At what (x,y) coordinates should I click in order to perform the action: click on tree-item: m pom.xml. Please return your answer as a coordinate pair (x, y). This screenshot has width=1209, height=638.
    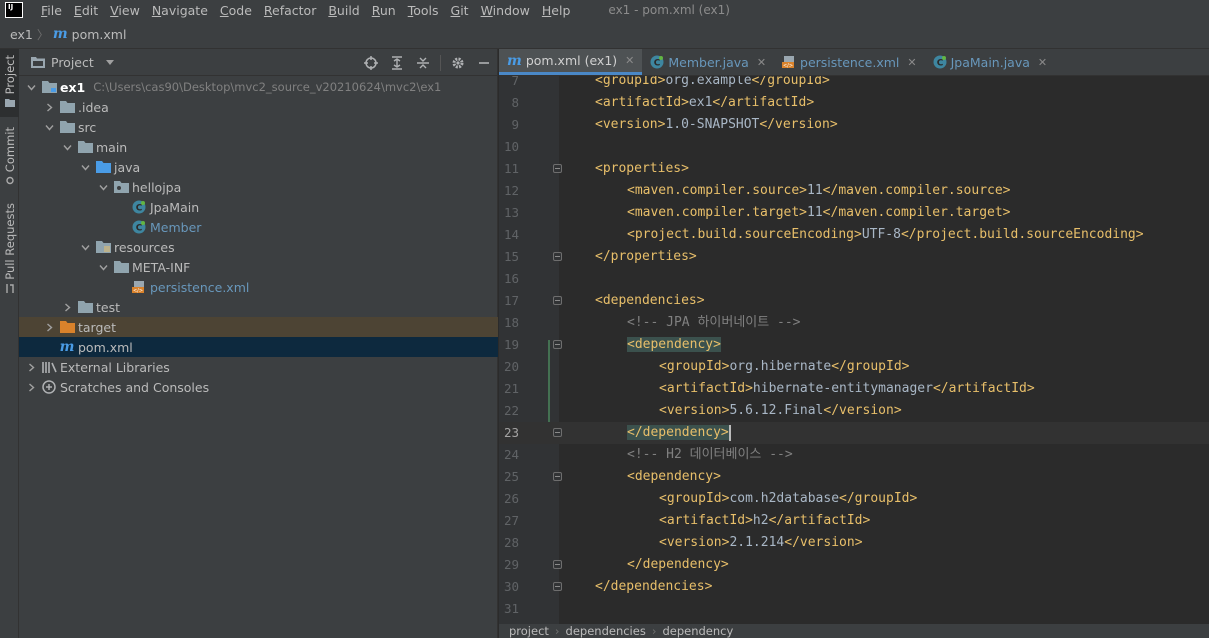
    Looking at the image, I should click on (258, 347).